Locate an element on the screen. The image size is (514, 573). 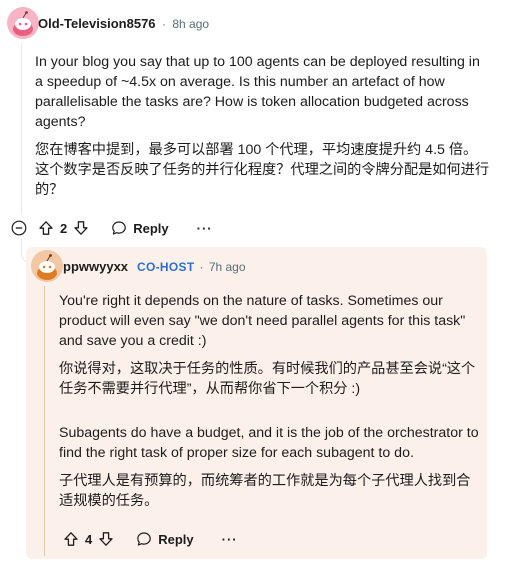
minus-circle-icon is located at coordinates (19, 228).